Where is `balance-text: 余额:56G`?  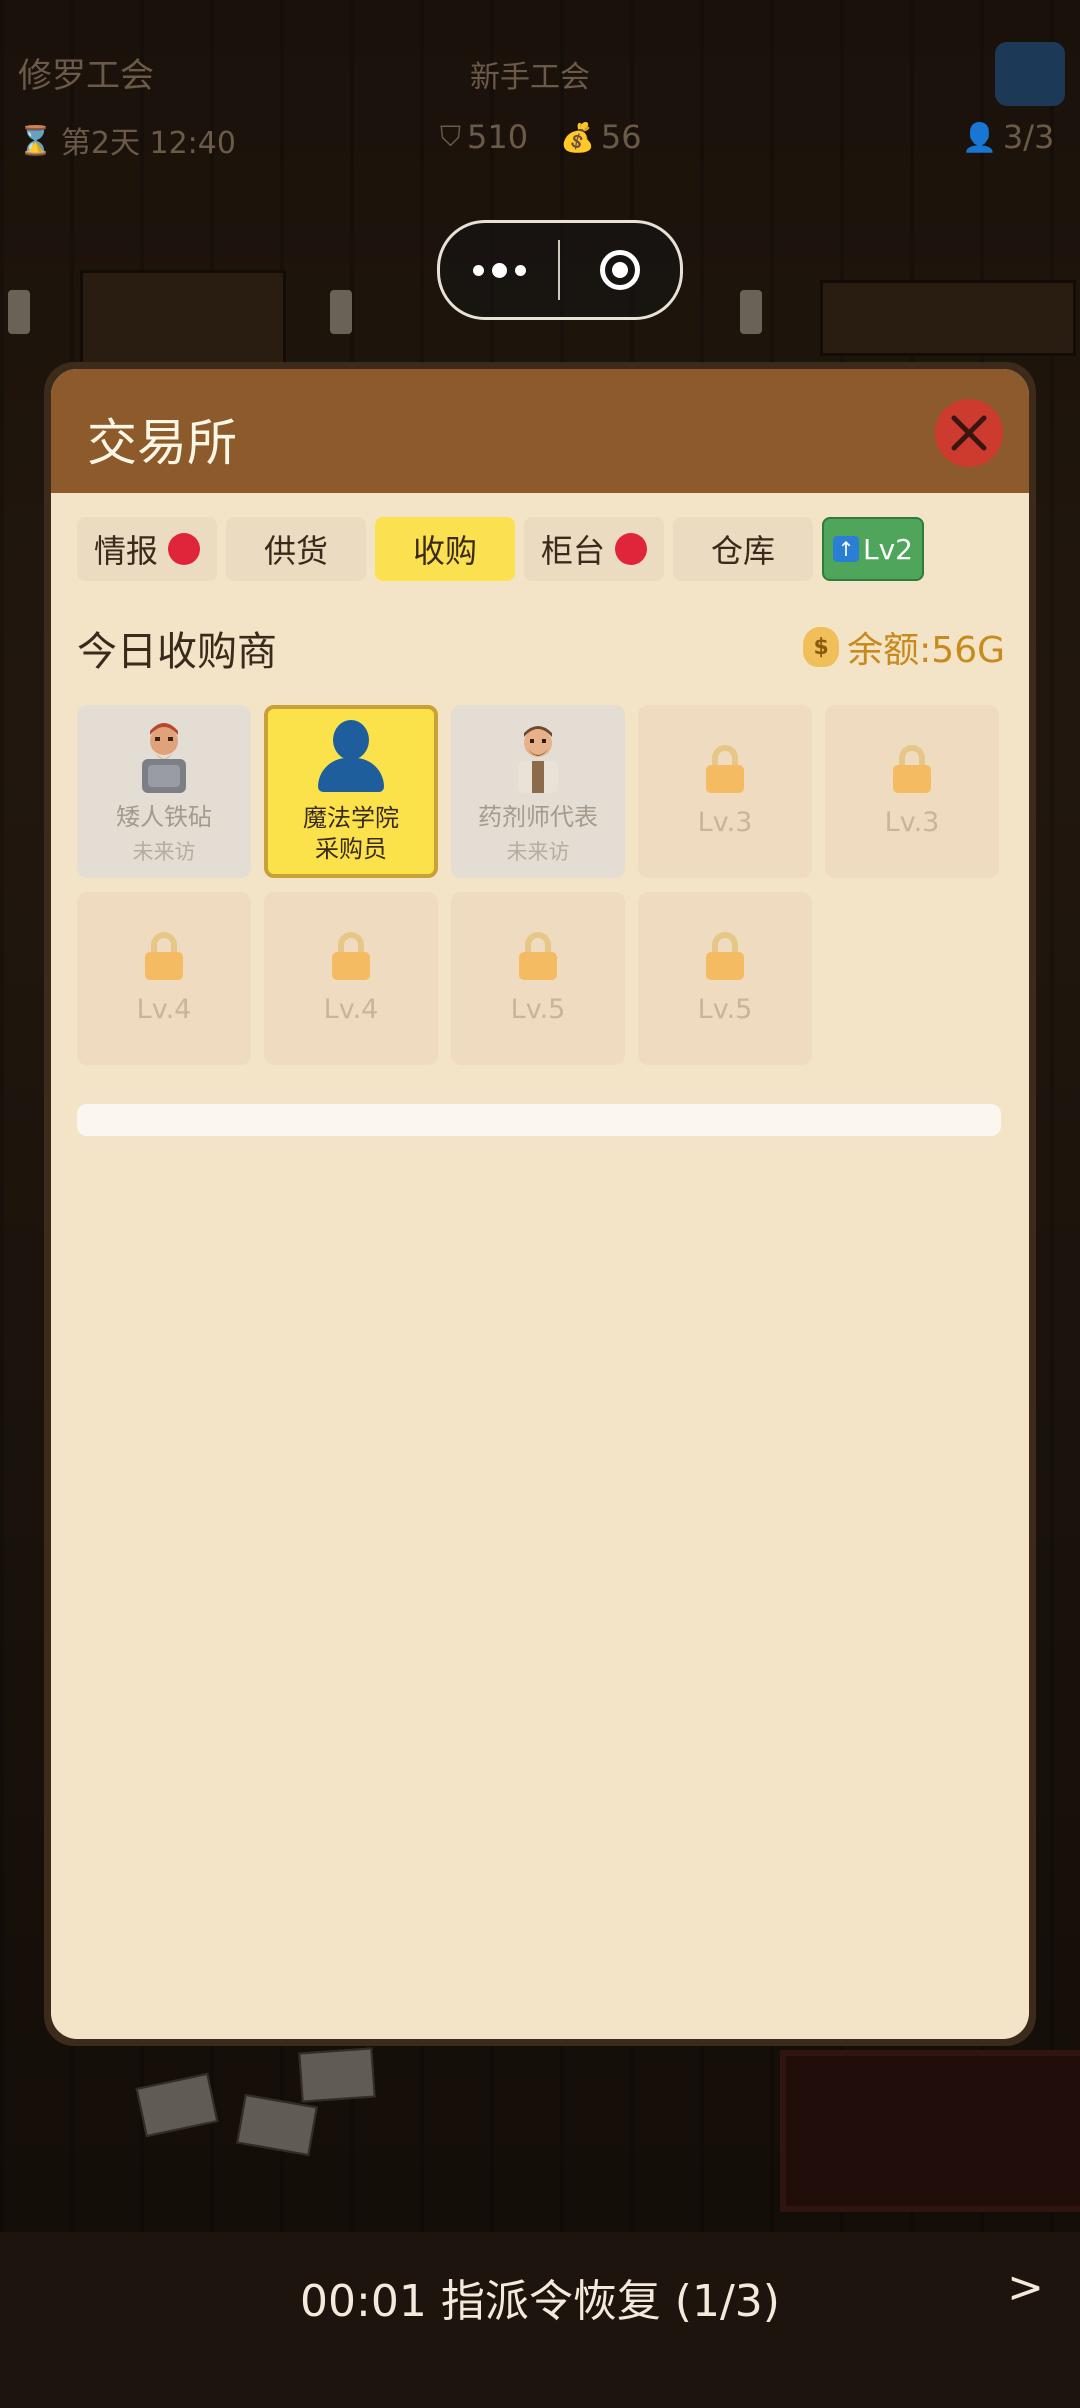
balance-text: 余额:56G is located at coordinates (926, 650).